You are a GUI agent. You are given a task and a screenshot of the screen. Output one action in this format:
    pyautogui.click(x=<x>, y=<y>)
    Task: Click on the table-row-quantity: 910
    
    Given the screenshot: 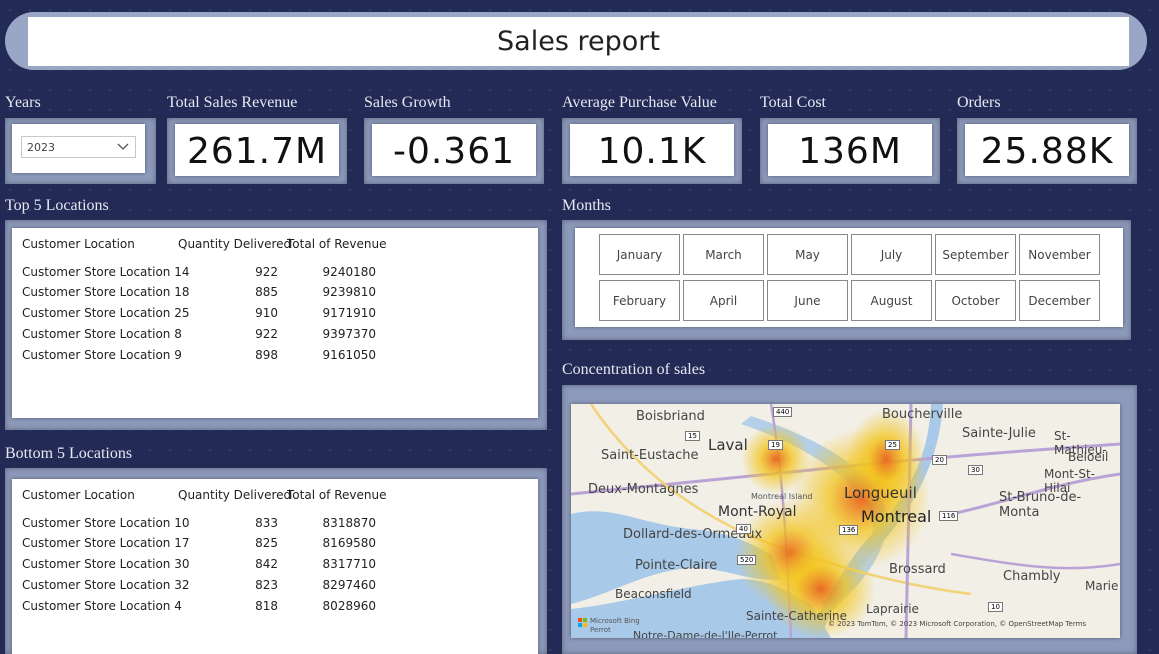 What is the action you would take?
    pyautogui.click(x=266, y=313)
    